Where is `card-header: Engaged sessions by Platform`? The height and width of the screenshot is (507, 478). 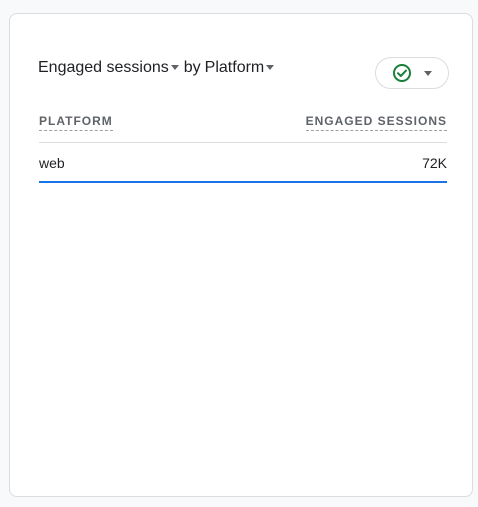
card-header: Engaged sessions by Platform is located at coordinates (243, 67).